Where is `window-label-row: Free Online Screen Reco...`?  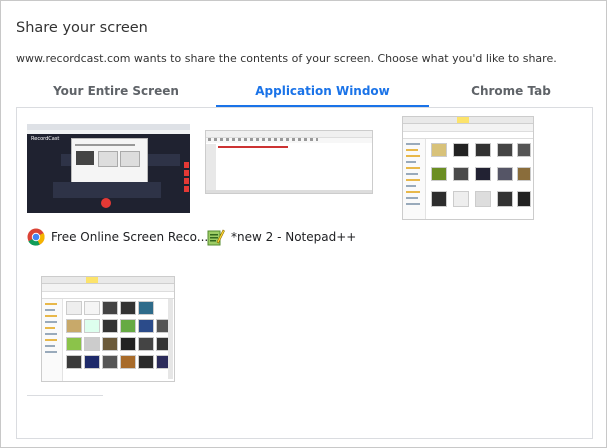
window-label-row: Free Online Screen Reco... is located at coordinates (117, 237).